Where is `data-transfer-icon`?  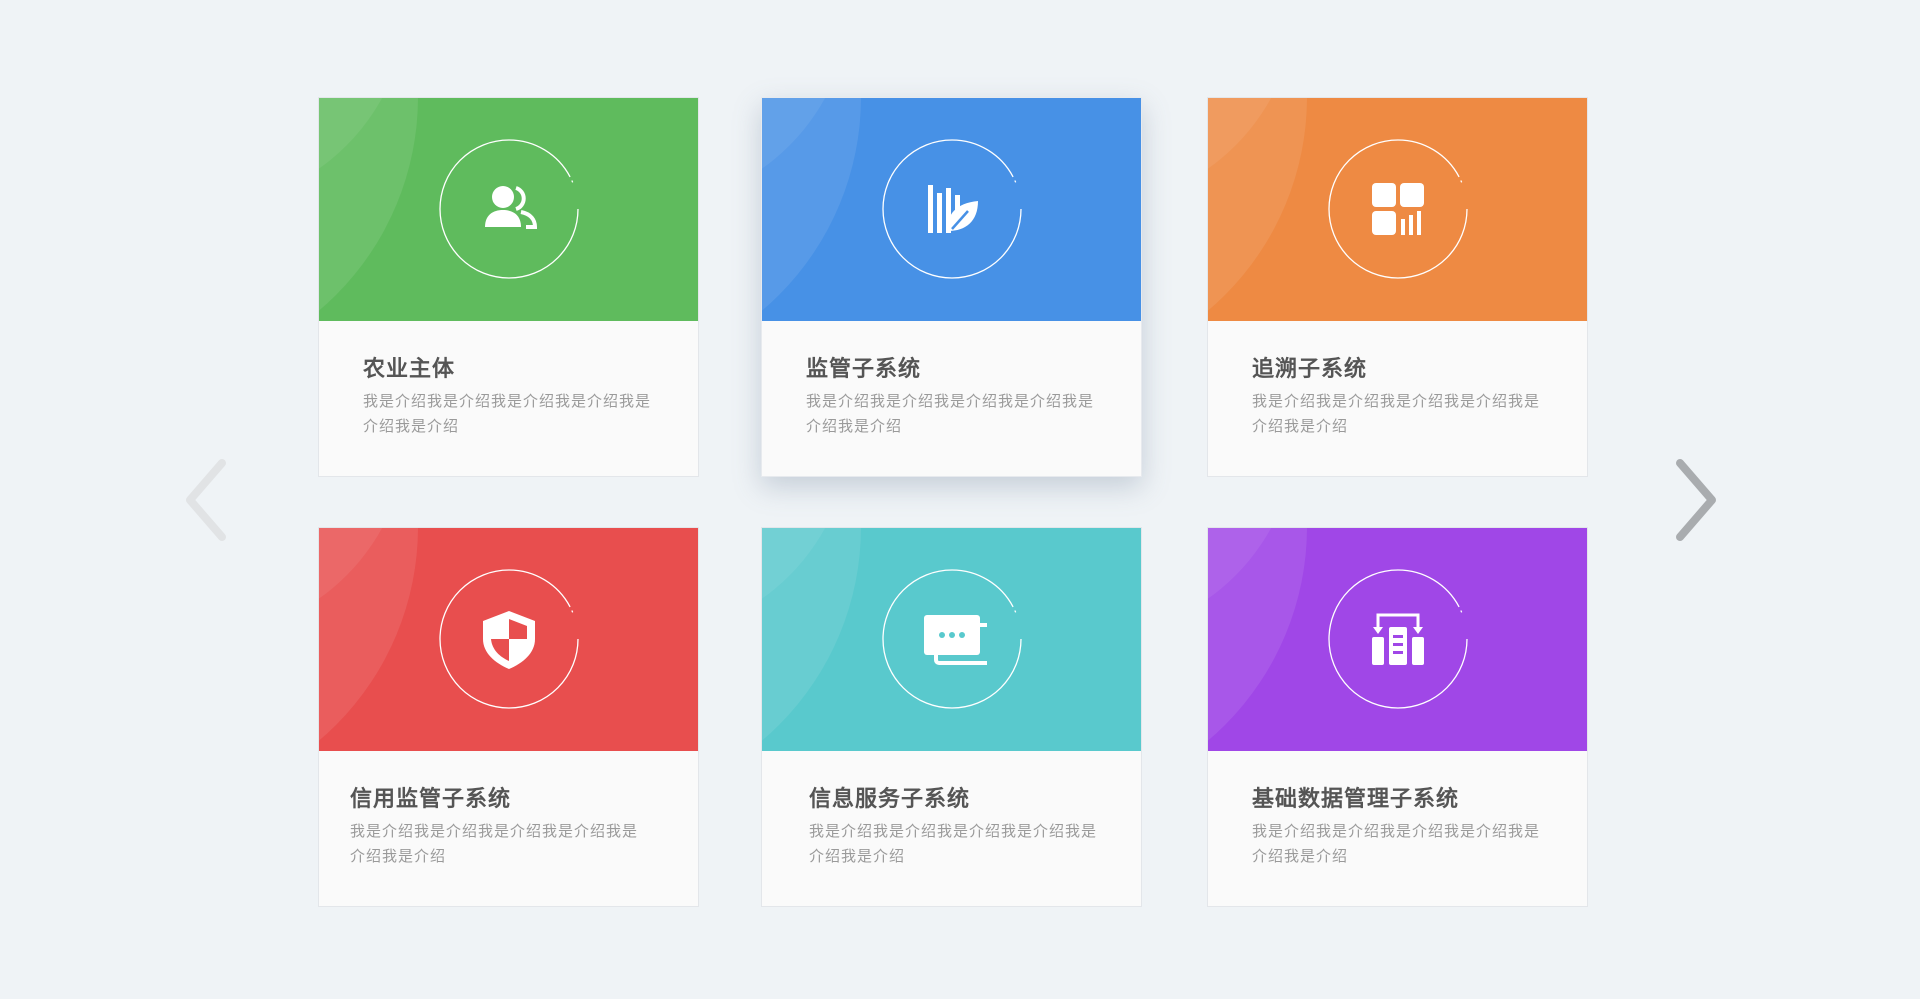 data-transfer-icon is located at coordinates (1397, 639).